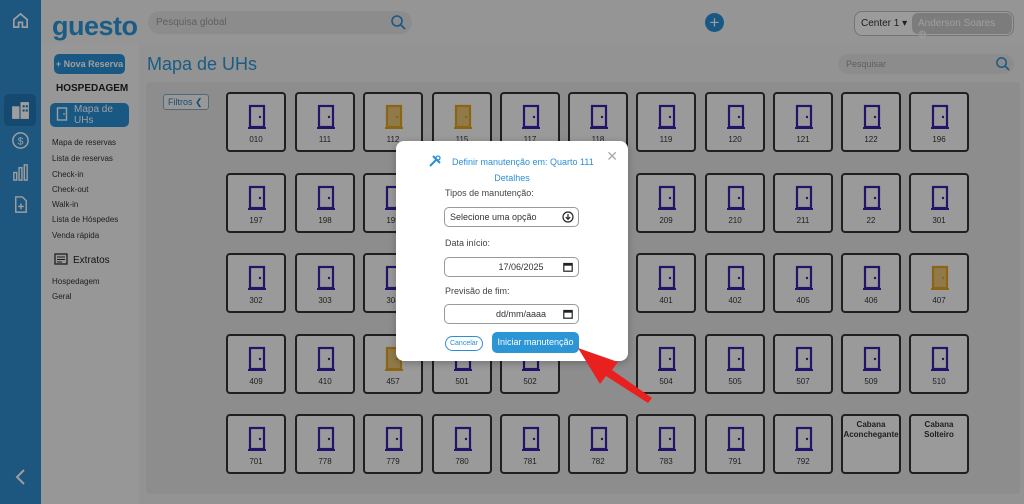 This screenshot has width=1024, height=504. What do you see at coordinates (435, 163) in the screenshot?
I see `tools-icon` at bounding box center [435, 163].